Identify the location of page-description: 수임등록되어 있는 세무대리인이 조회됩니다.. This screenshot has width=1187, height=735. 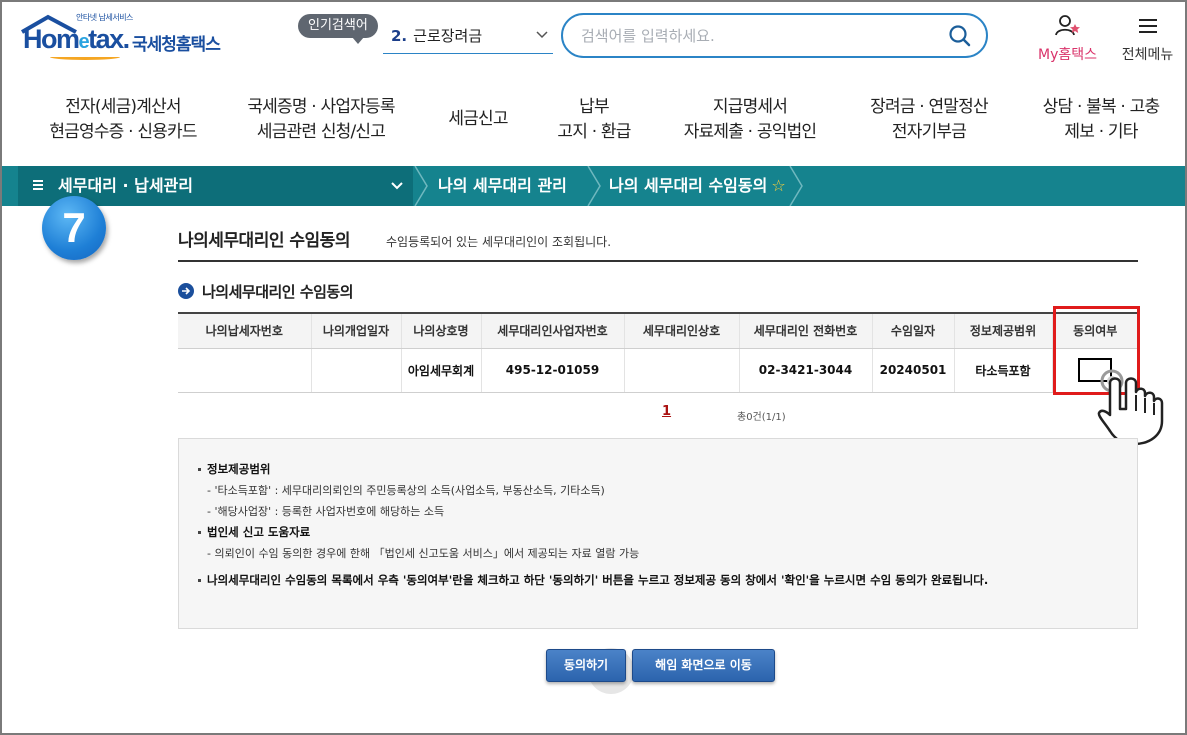
(499, 242).